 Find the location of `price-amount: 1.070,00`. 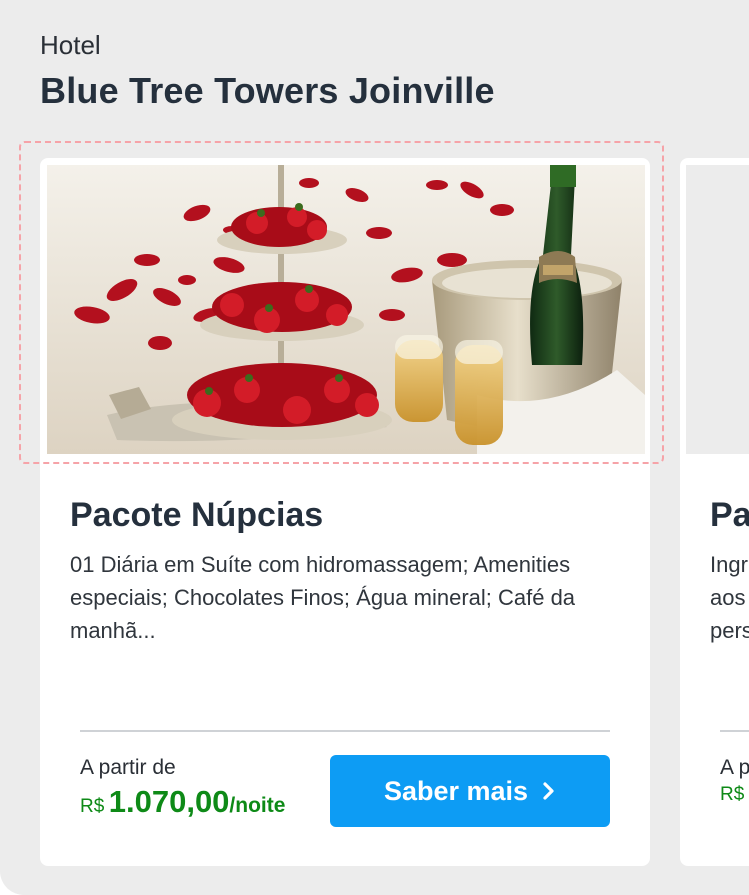

price-amount: 1.070,00 is located at coordinates (169, 801).